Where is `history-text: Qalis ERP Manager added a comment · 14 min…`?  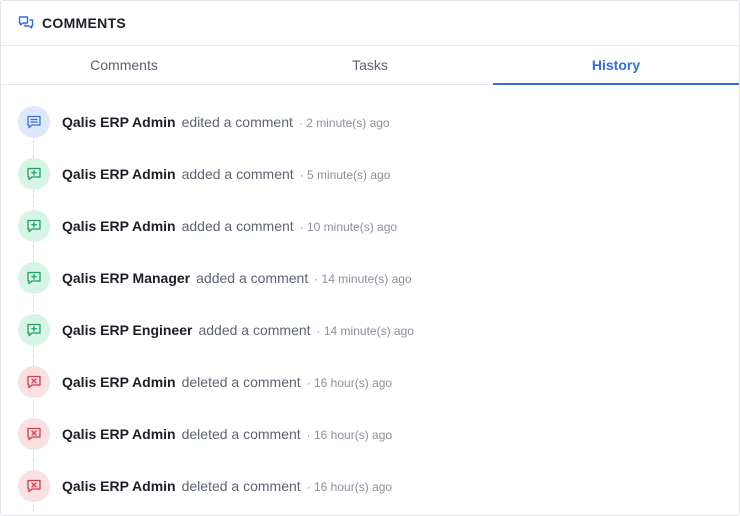
history-text: Qalis ERP Manager added a comment · 14 min… is located at coordinates (237, 278).